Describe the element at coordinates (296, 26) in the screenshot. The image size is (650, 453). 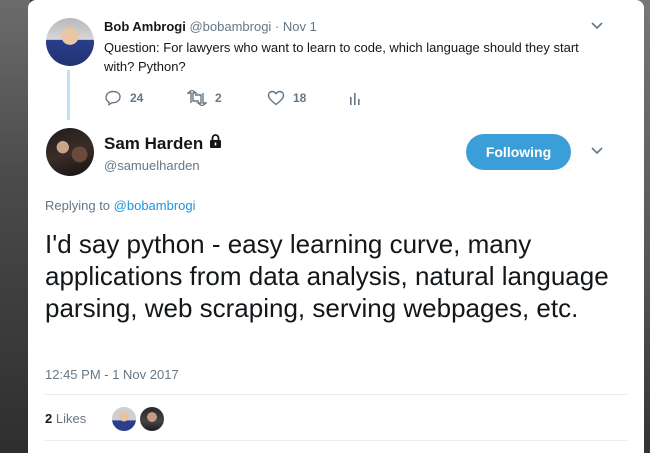
I see `original-tweet-date: · Nov 1` at that location.